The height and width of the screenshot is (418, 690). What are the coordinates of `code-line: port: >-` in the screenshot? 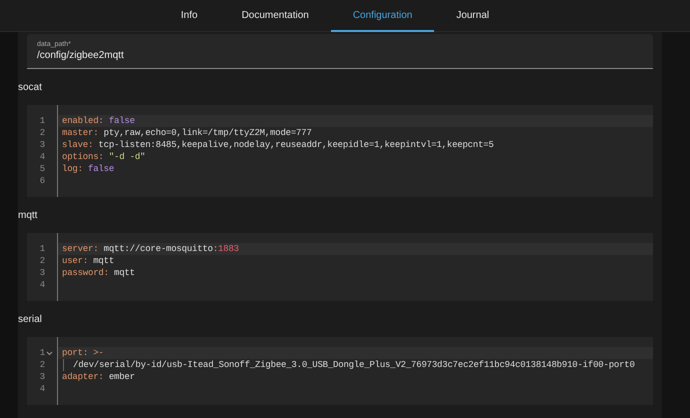 It's located at (83, 353).